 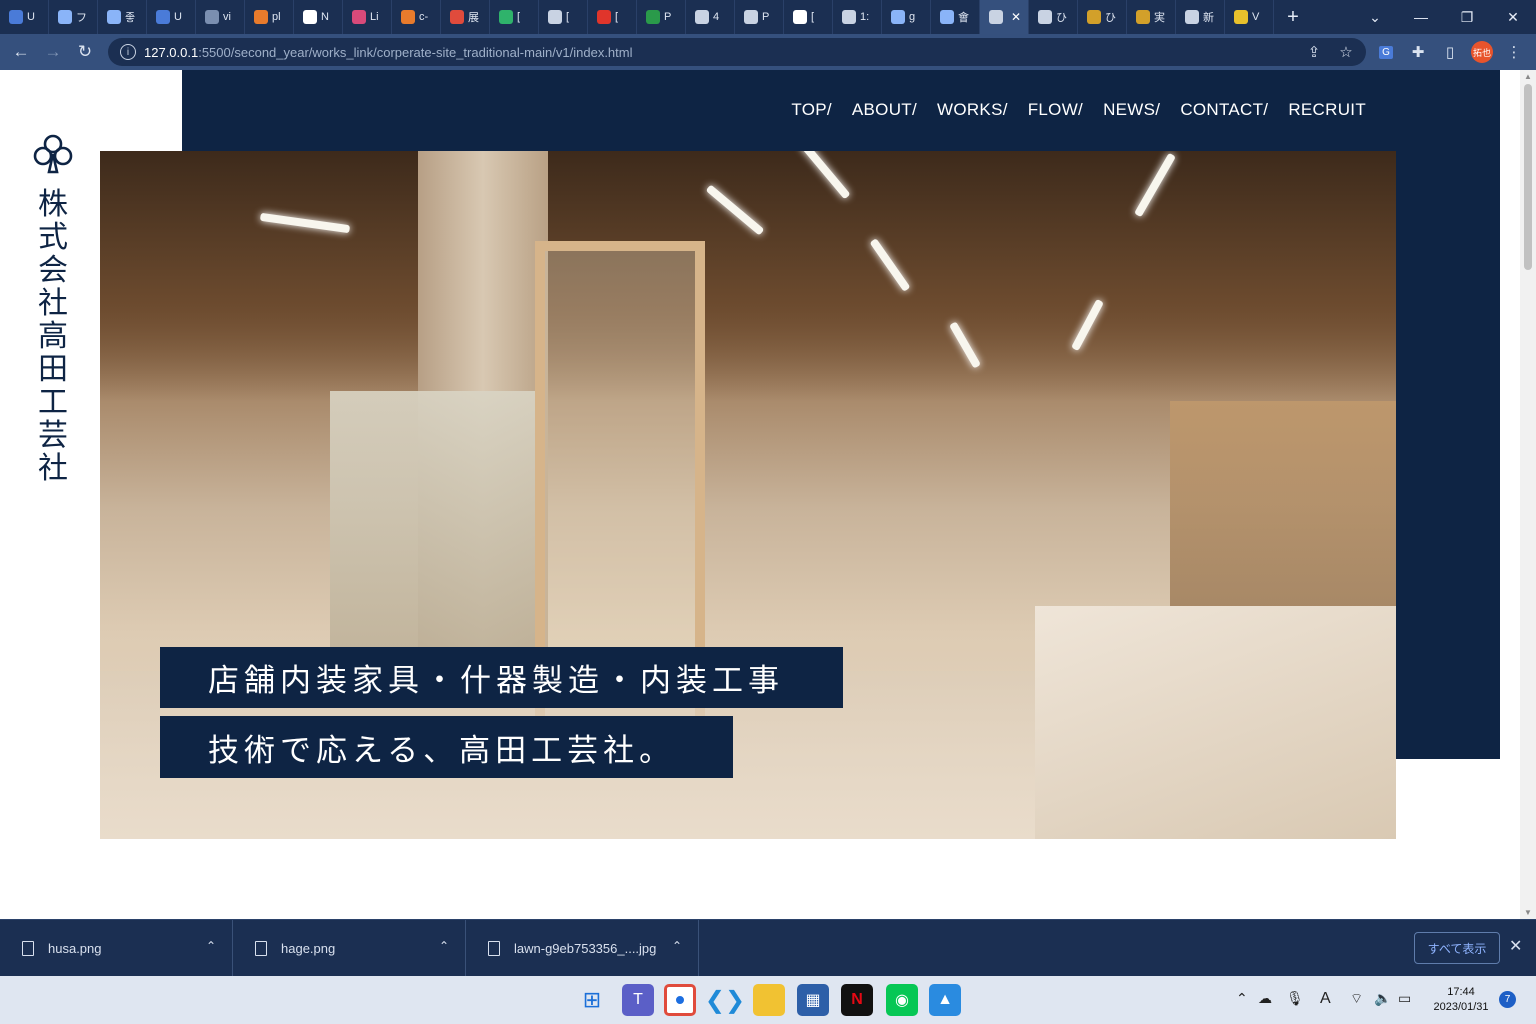 What do you see at coordinates (1224, 110) in the screenshot?
I see `nav-contact: CONTACT/` at bounding box center [1224, 110].